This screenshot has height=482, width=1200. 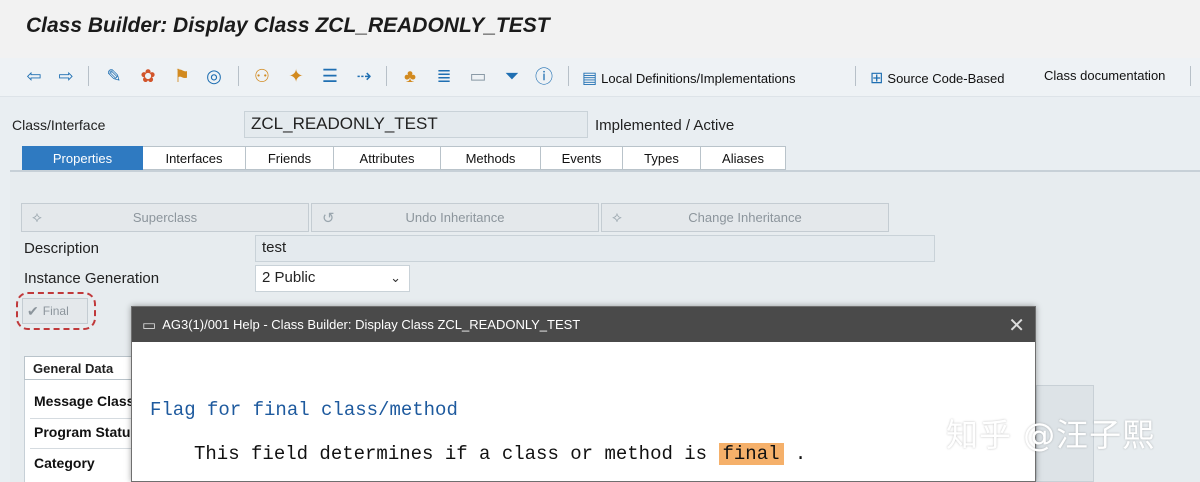 I want to click on pattern-icon: ✦, so click(x=296, y=76).